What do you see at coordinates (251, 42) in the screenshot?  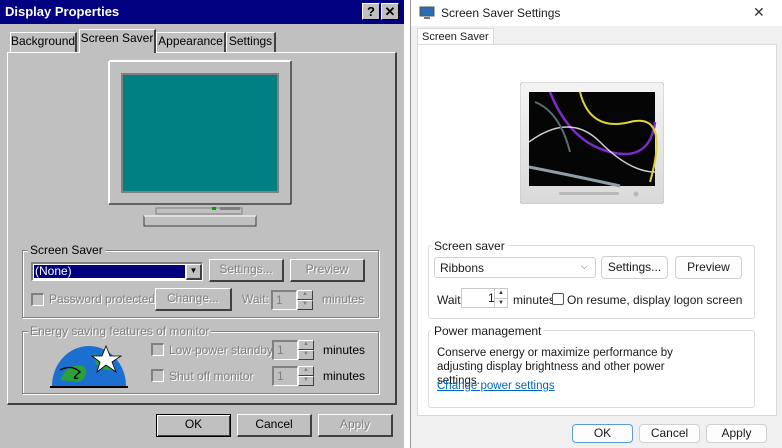 I see `tab-settings: Settings` at bounding box center [251, 42].